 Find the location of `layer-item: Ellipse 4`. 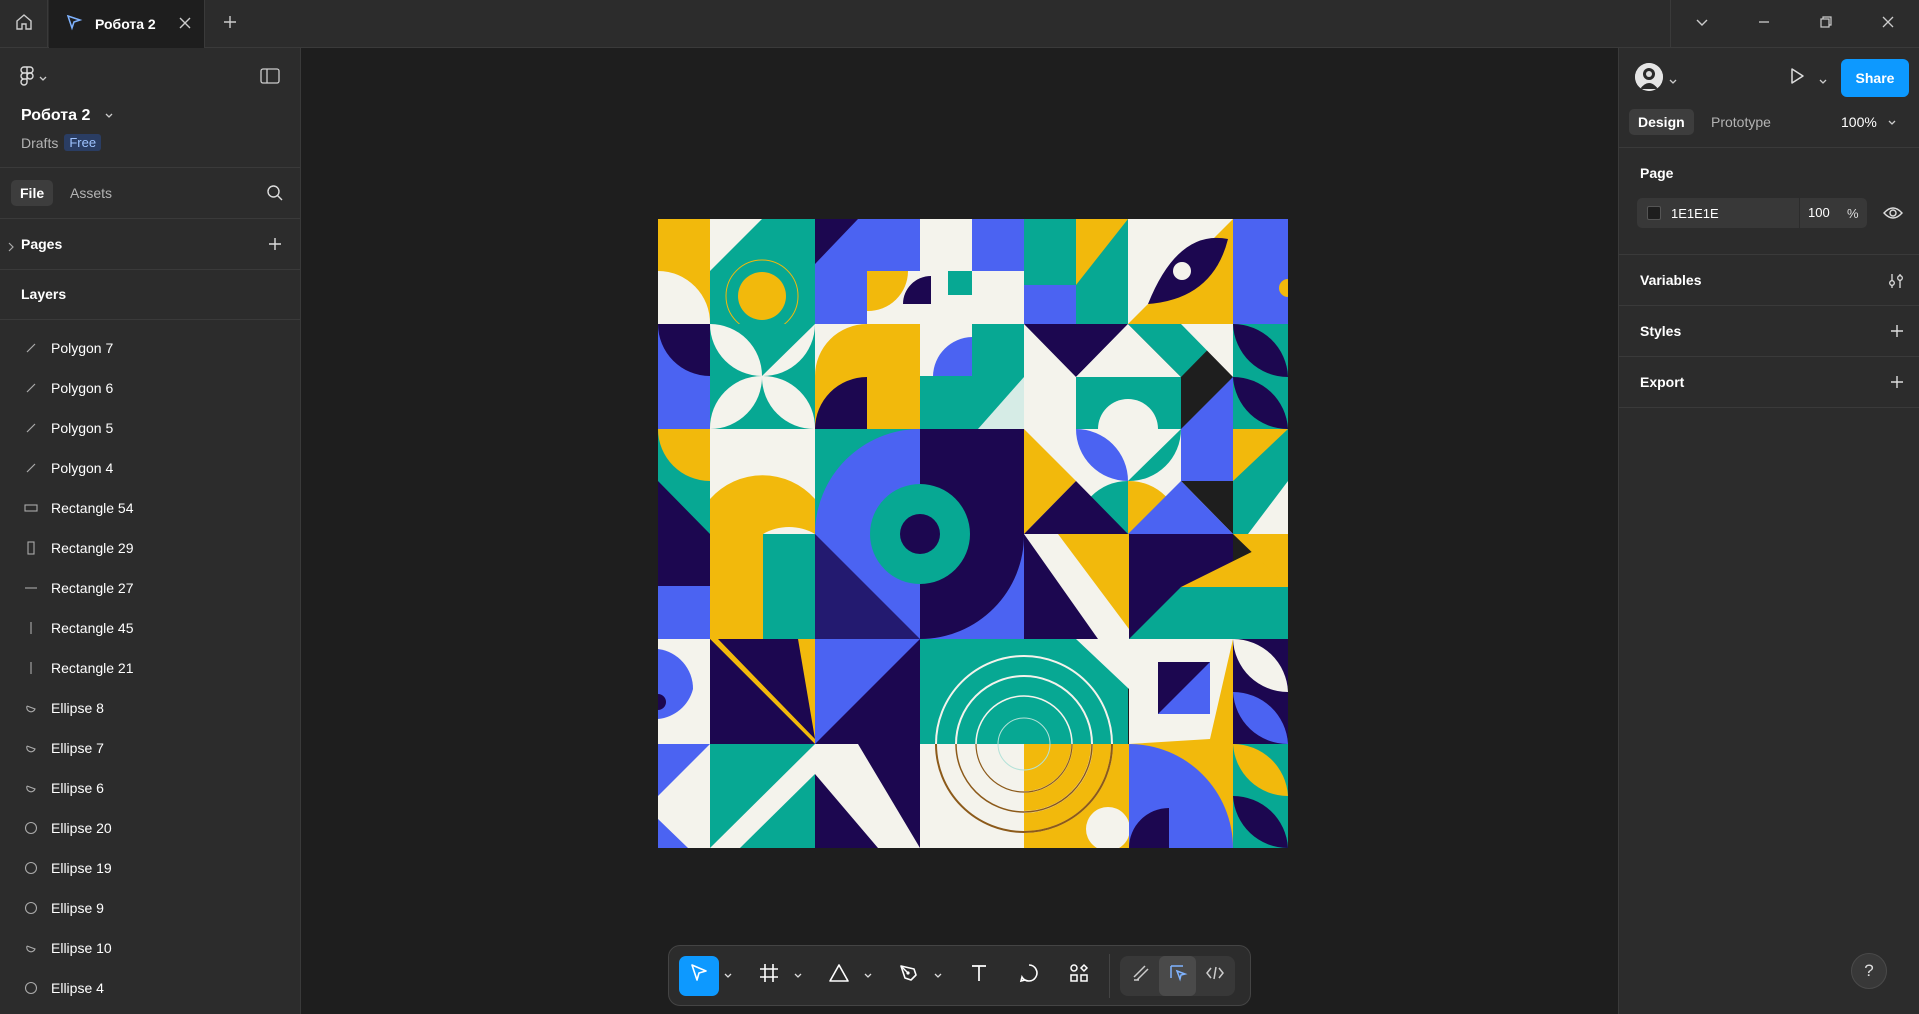

layer-item: Ellipse 4 is located at coordinates (150, 988).